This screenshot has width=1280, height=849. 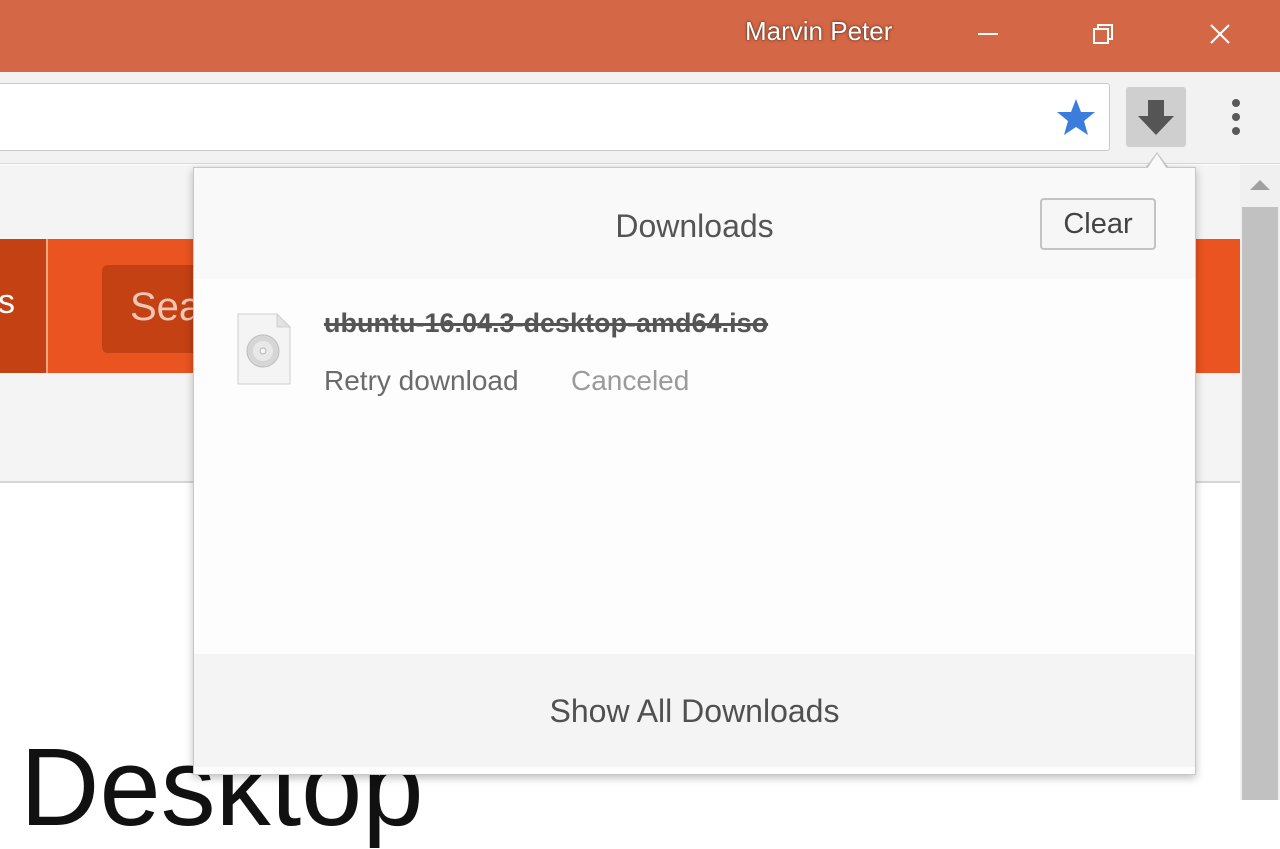 What do you see at coordinates (166, 307) in the screenshot?
I see `page-search-label: Sea` at bounding box center [166, 307].